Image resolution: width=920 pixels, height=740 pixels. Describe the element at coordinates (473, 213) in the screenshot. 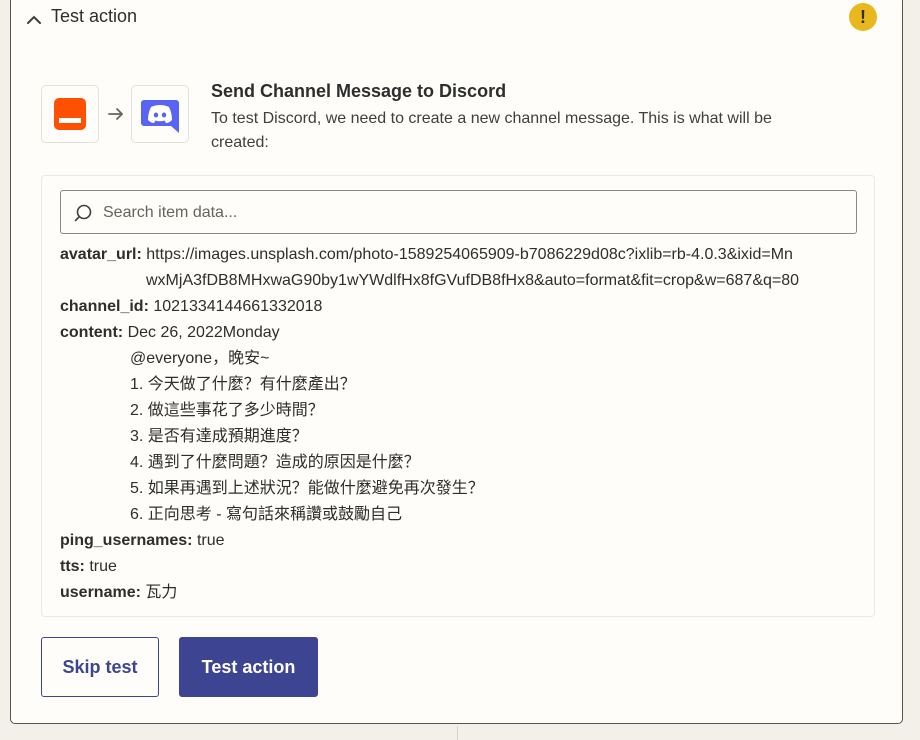

I see `search-input` at that location.